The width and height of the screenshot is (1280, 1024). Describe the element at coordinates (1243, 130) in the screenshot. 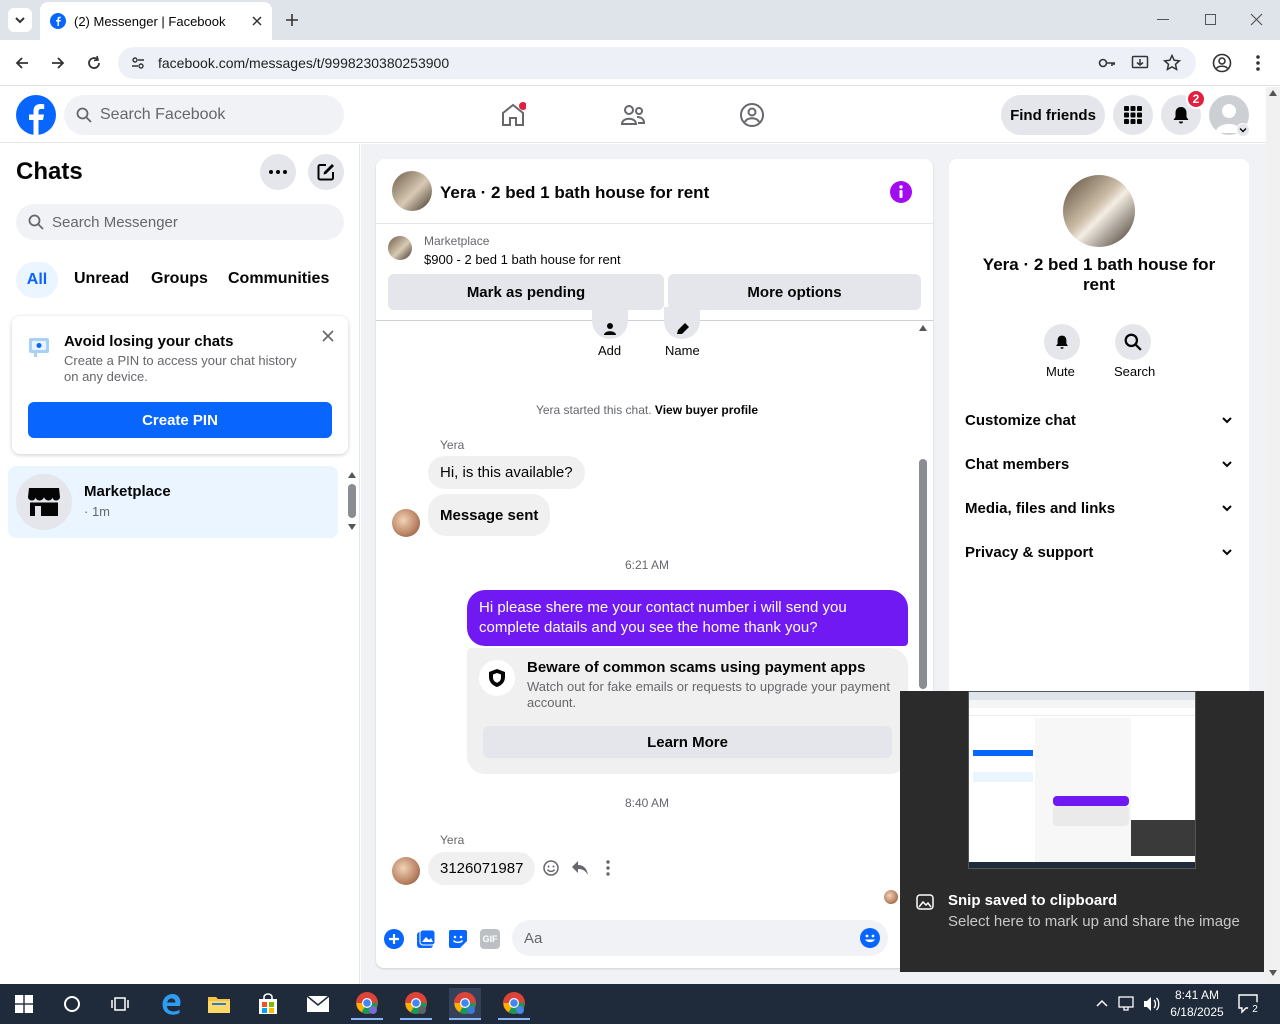

I see `account-chevron` at that location.